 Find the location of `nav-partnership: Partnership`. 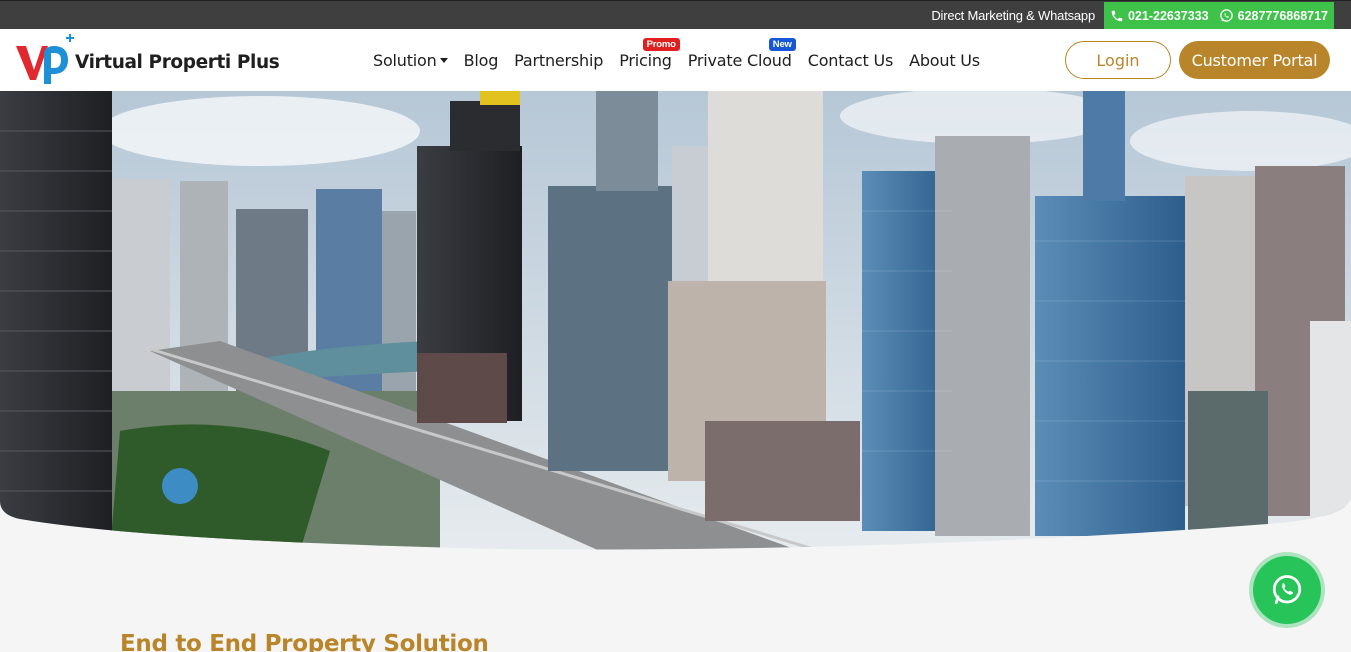

nav-partnership: Partnership is located at coordinates (558, 60).